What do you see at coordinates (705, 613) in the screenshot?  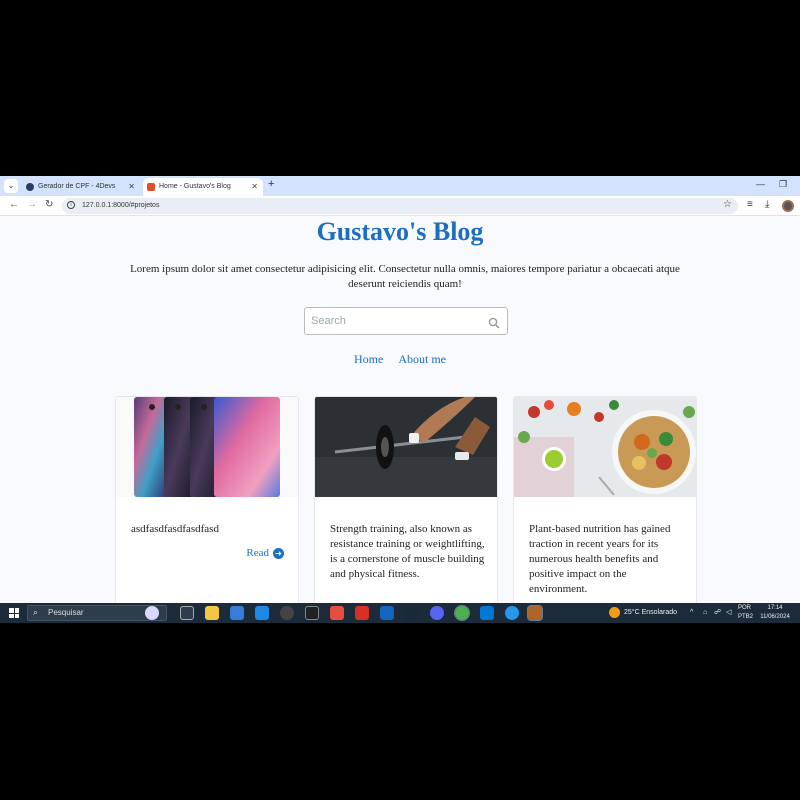 I see `network-icon: ⌂` at bounding box center [705, 613].